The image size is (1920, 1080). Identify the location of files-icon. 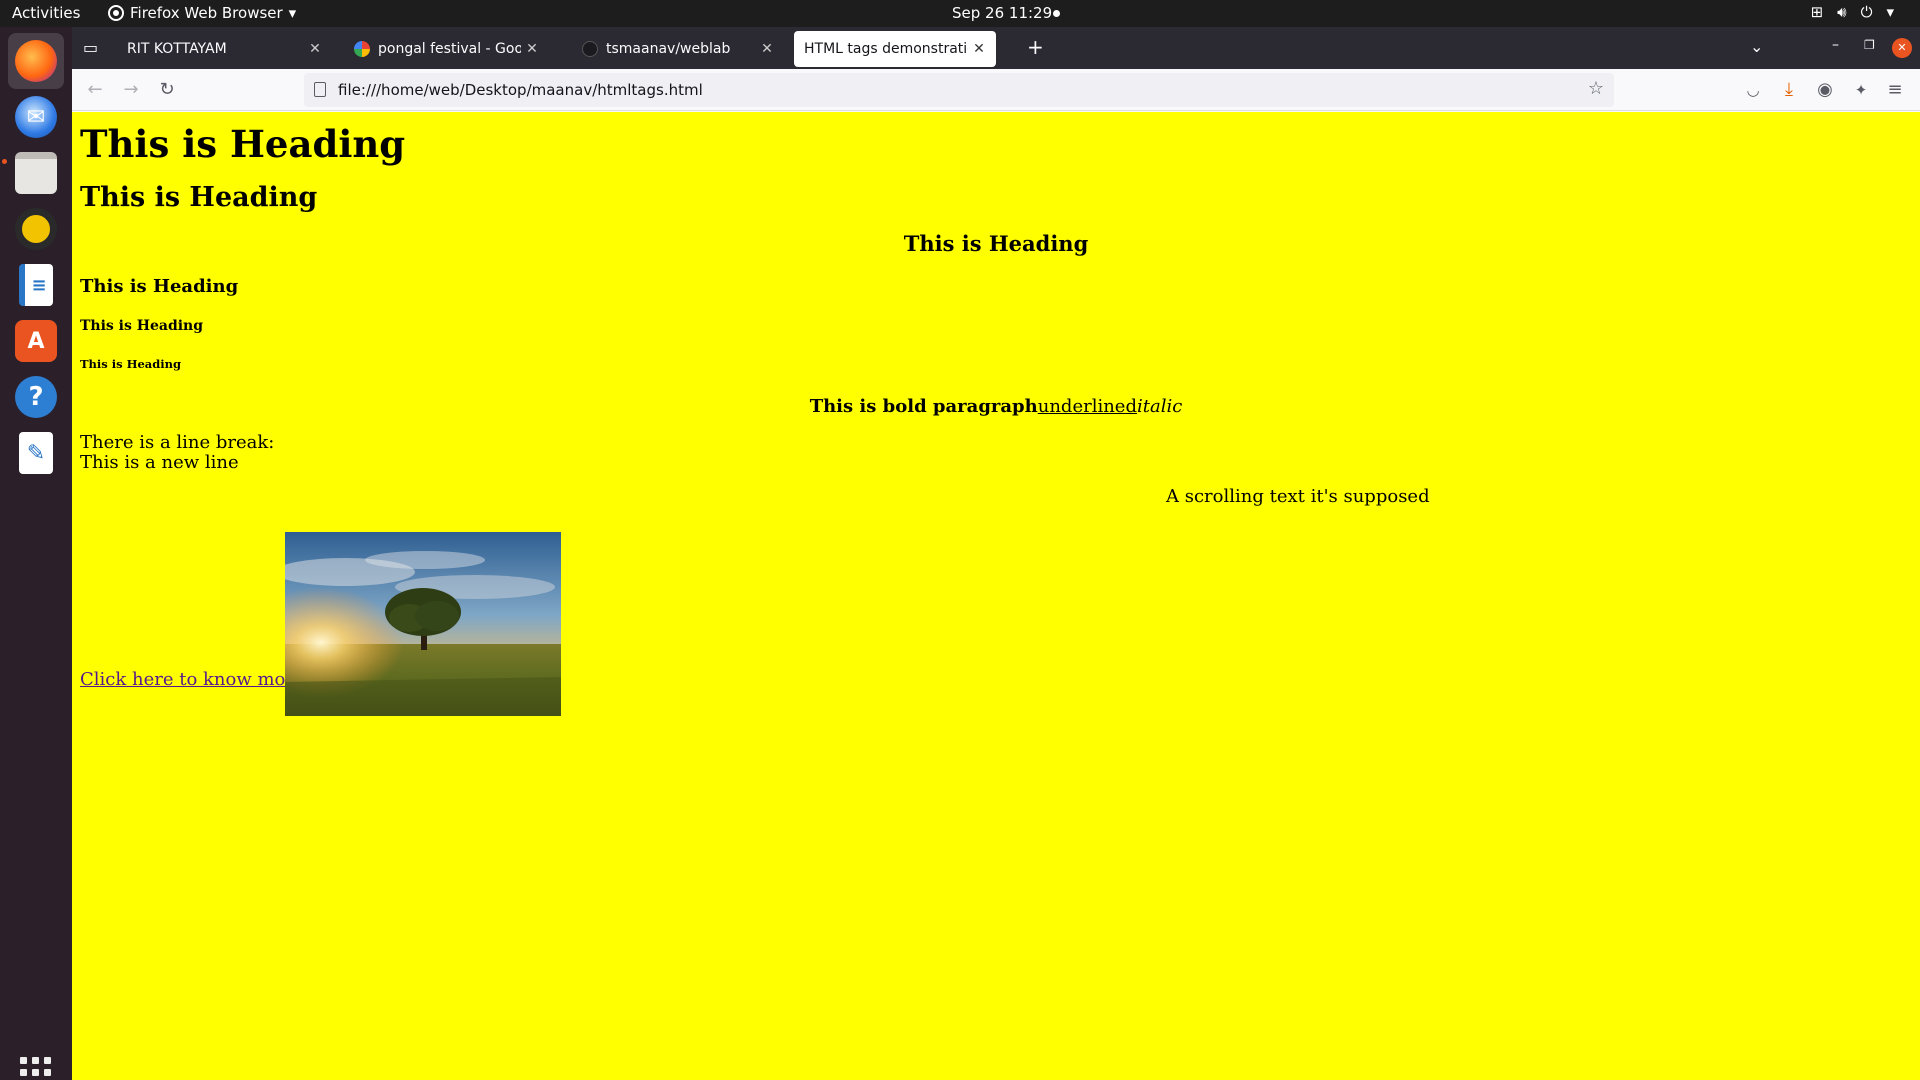
(36, 173).